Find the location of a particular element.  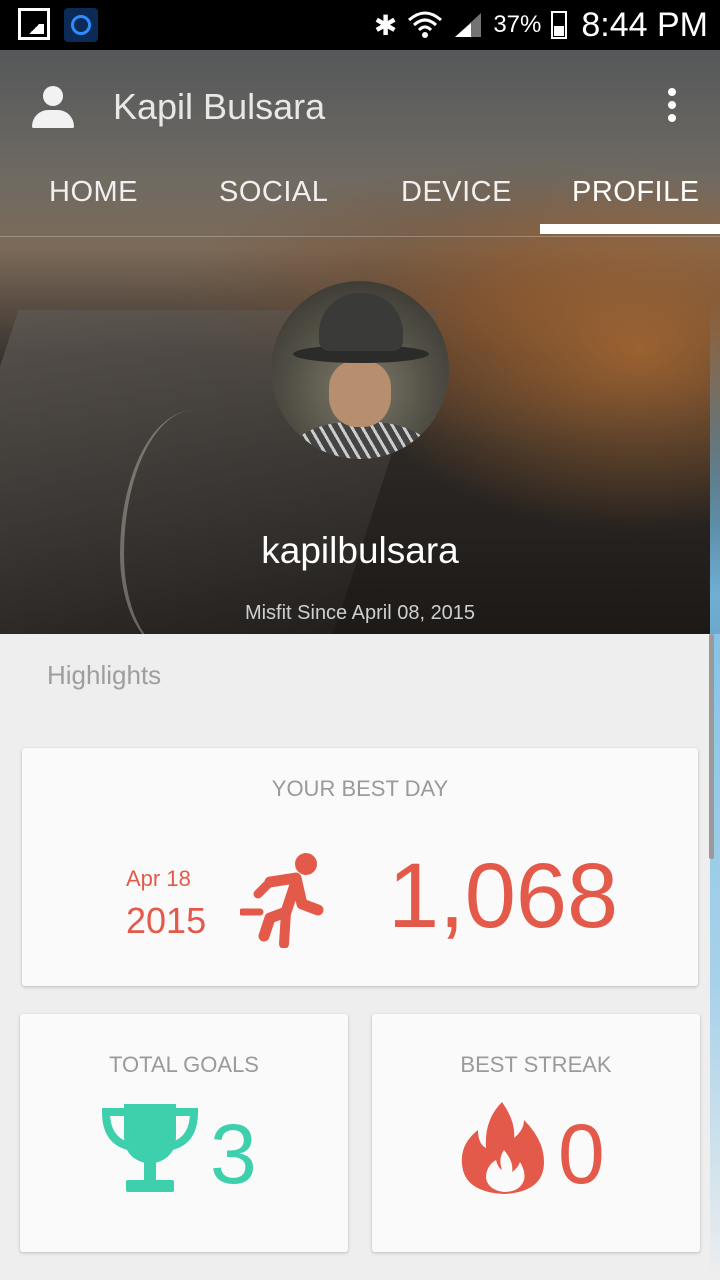

tab-indicator is located at coordinates (630, 229).